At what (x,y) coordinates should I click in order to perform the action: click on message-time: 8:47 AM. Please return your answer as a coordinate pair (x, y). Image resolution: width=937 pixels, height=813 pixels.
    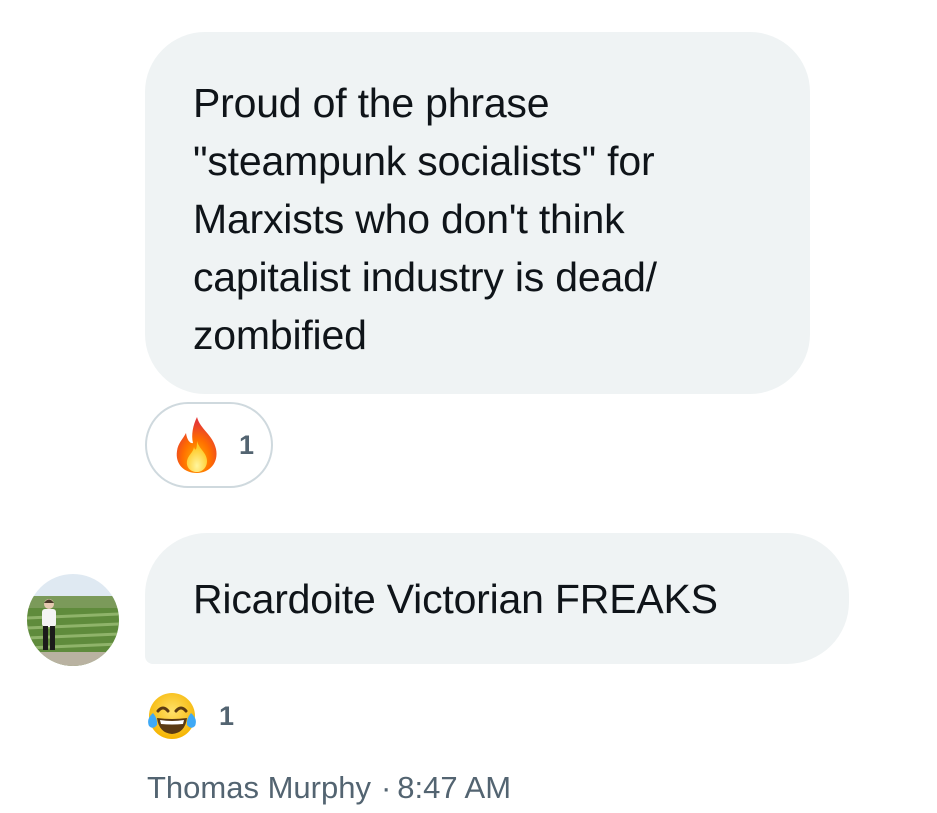
    Looking at the image, I should click on (454, 787).